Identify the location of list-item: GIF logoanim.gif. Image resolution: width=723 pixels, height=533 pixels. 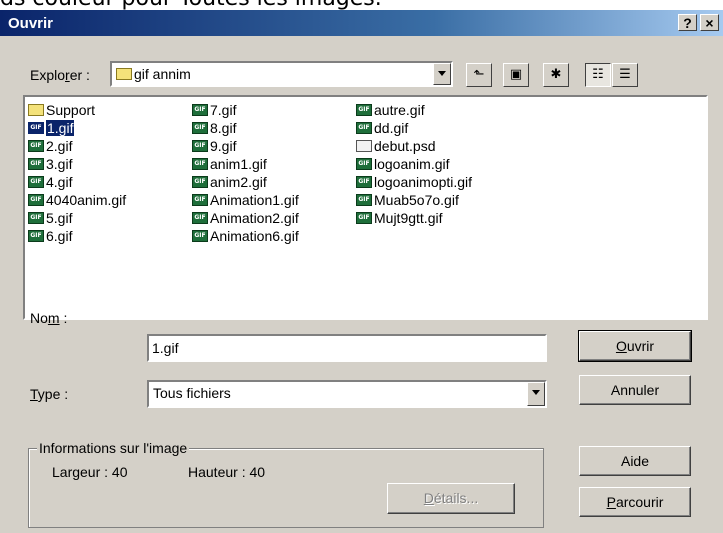
(414, 164).